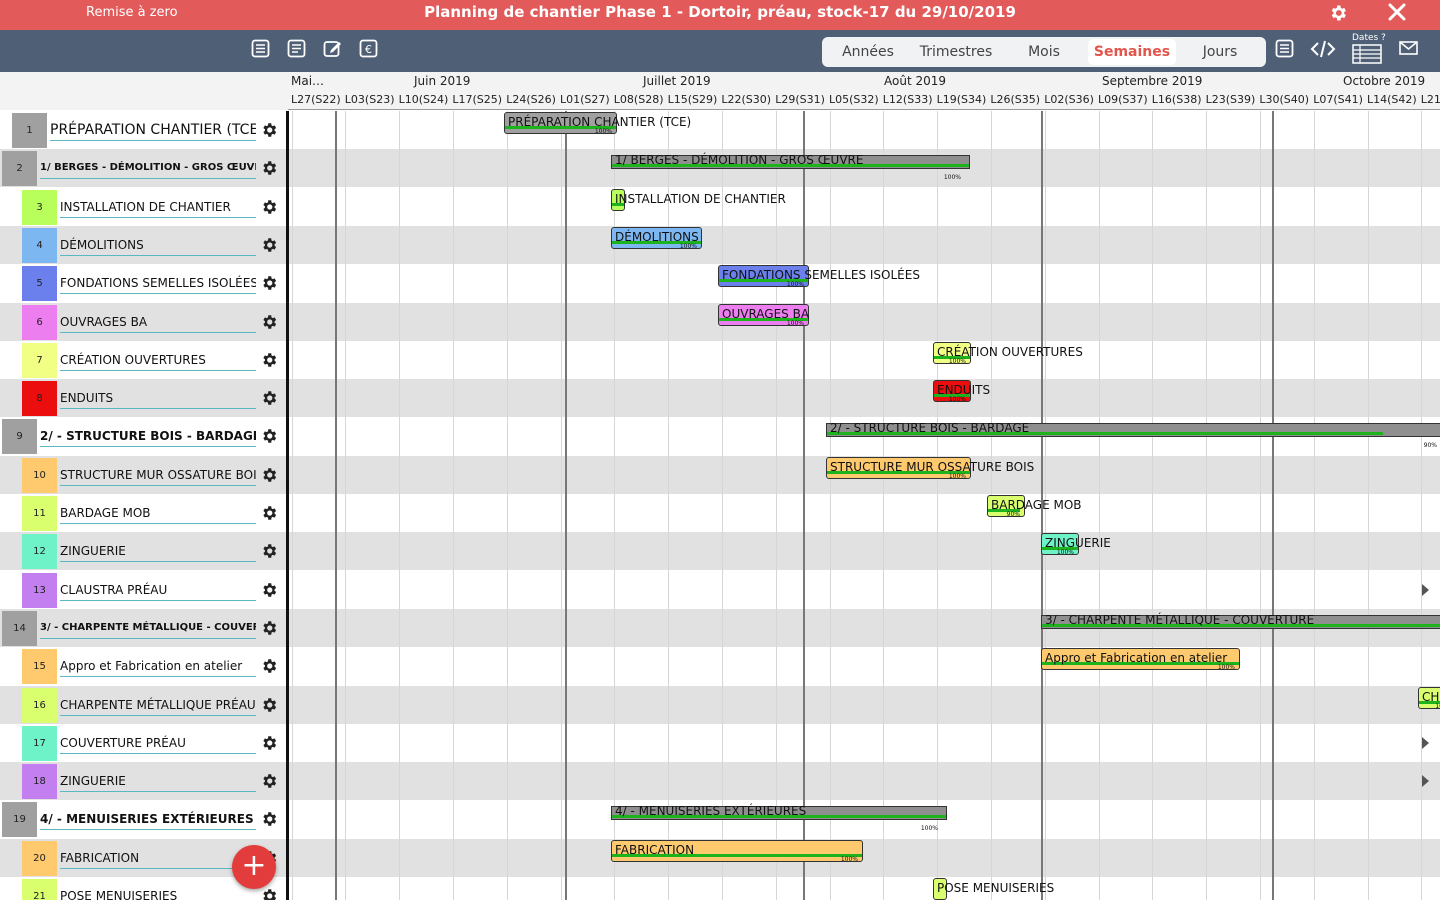 The width and height of the screenshot is (1440, 900). I want to click on task-label: Appro et Fabrication en atelier, so click(158, 666).